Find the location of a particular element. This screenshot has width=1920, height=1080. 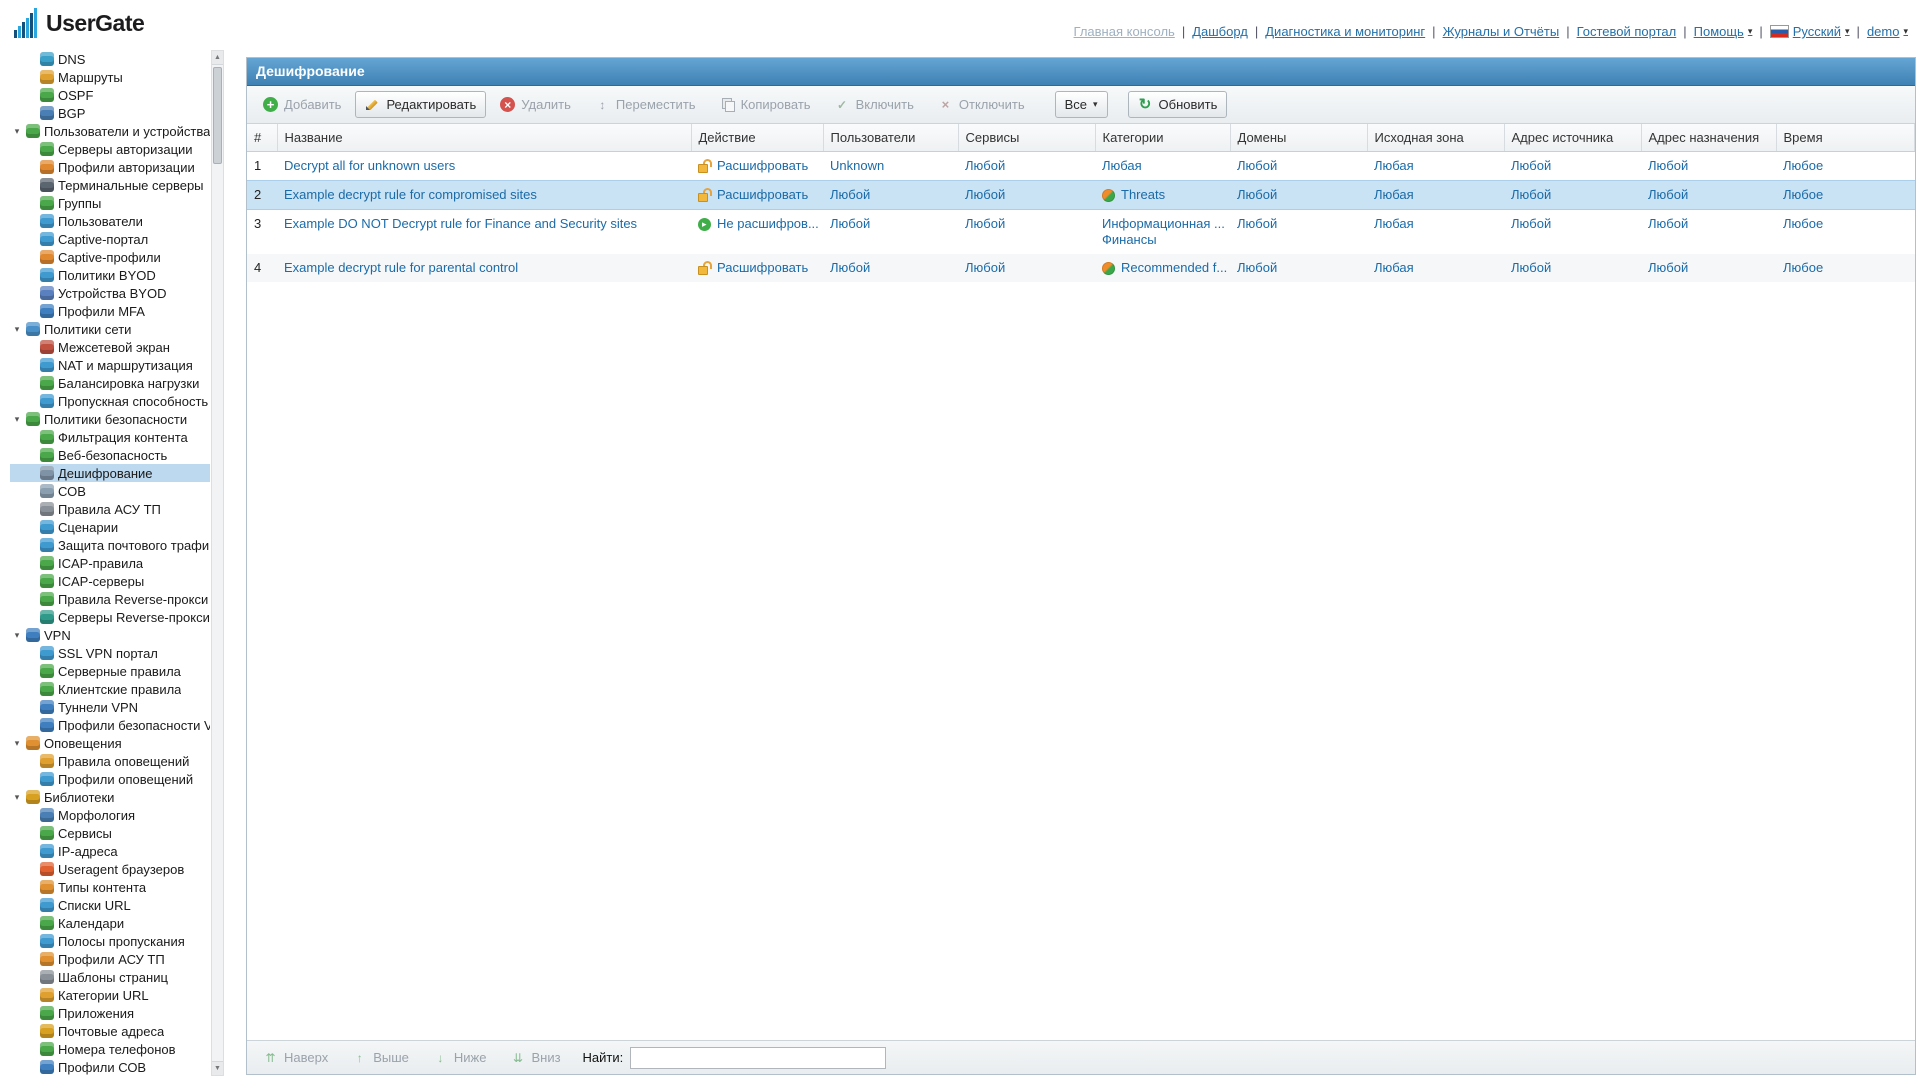

nav-link-dashboard: Дашборд is located at coordinates (1220, 31).